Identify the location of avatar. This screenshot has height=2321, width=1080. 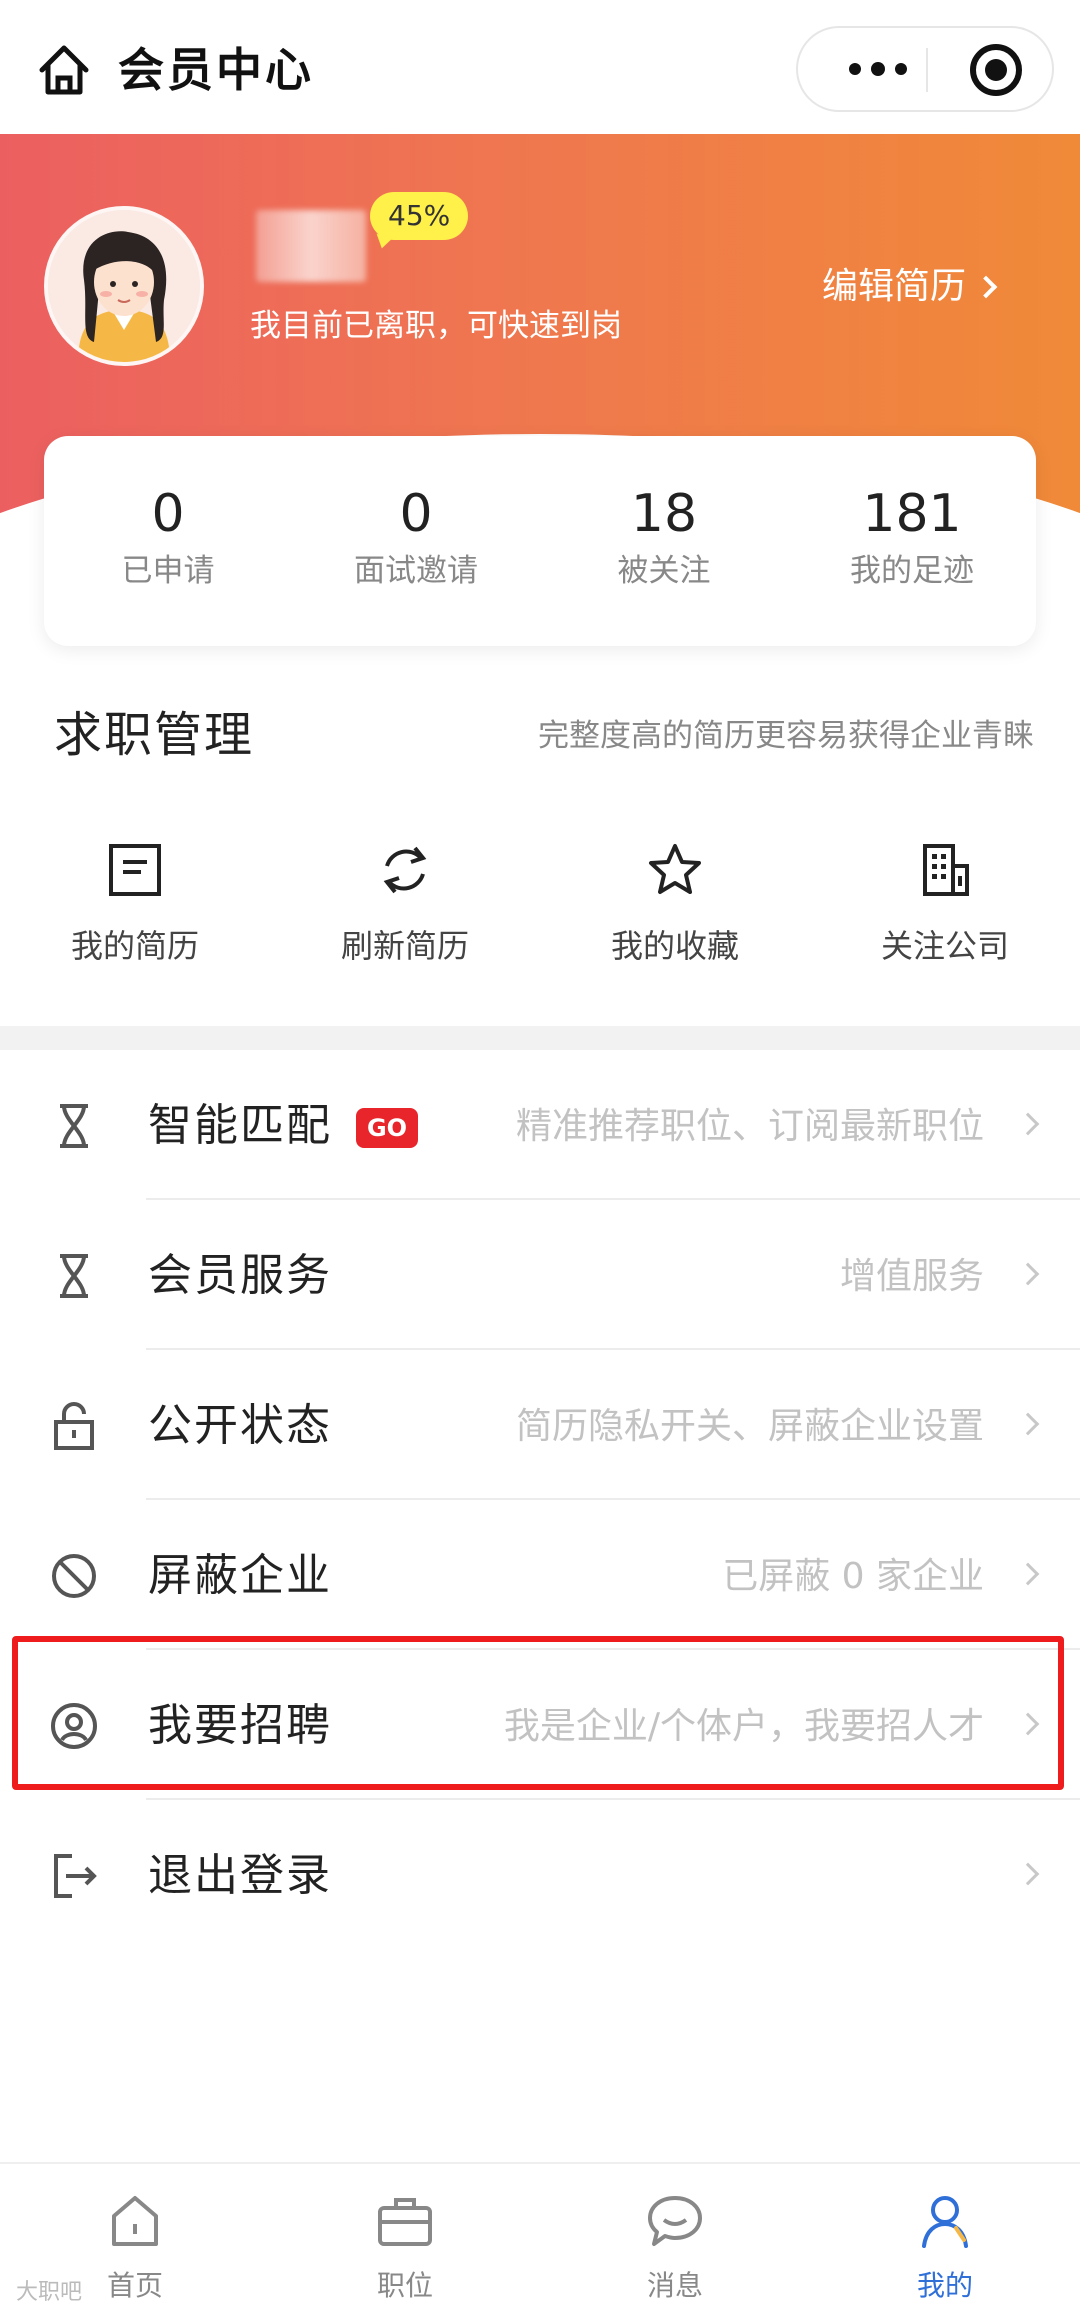
(124, 286).